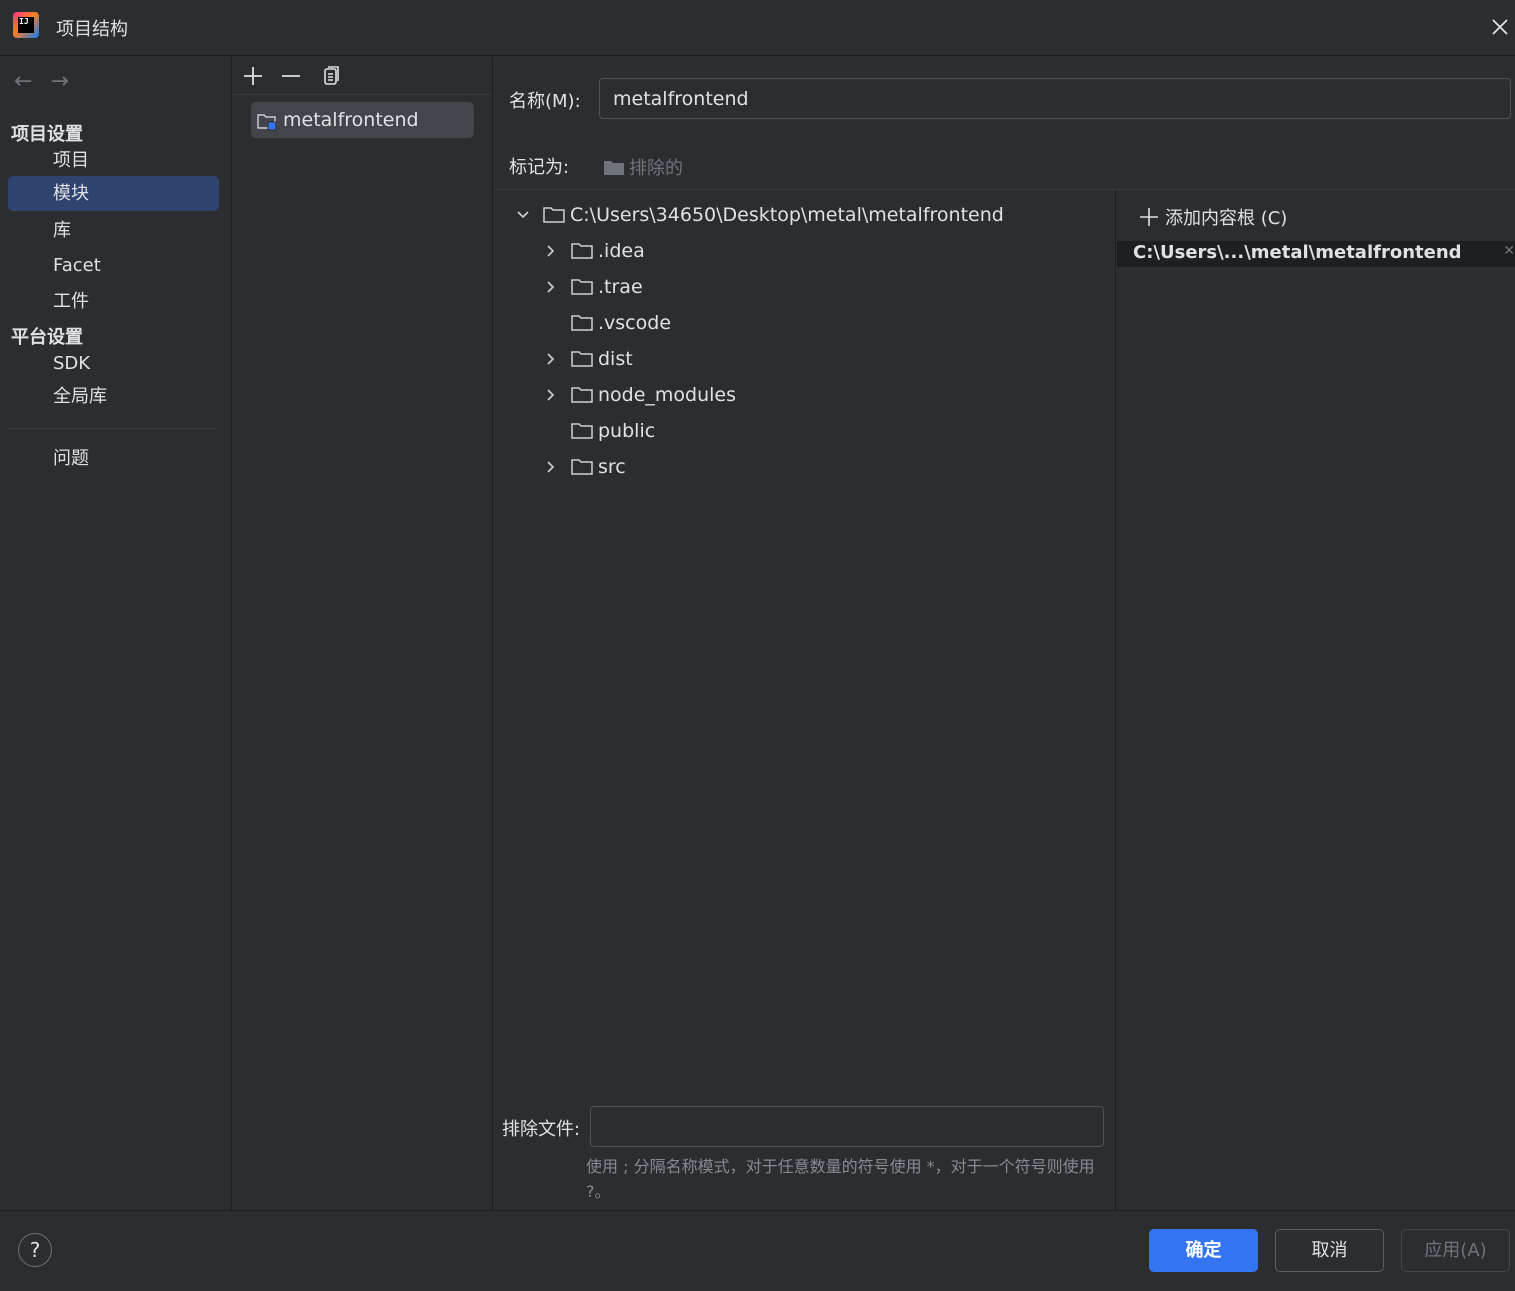  Describe the element at coordinates (1297, 252) in the screenshot. I see `content-root-path: C:\Users\...\metal\metalfrontend` at that location.